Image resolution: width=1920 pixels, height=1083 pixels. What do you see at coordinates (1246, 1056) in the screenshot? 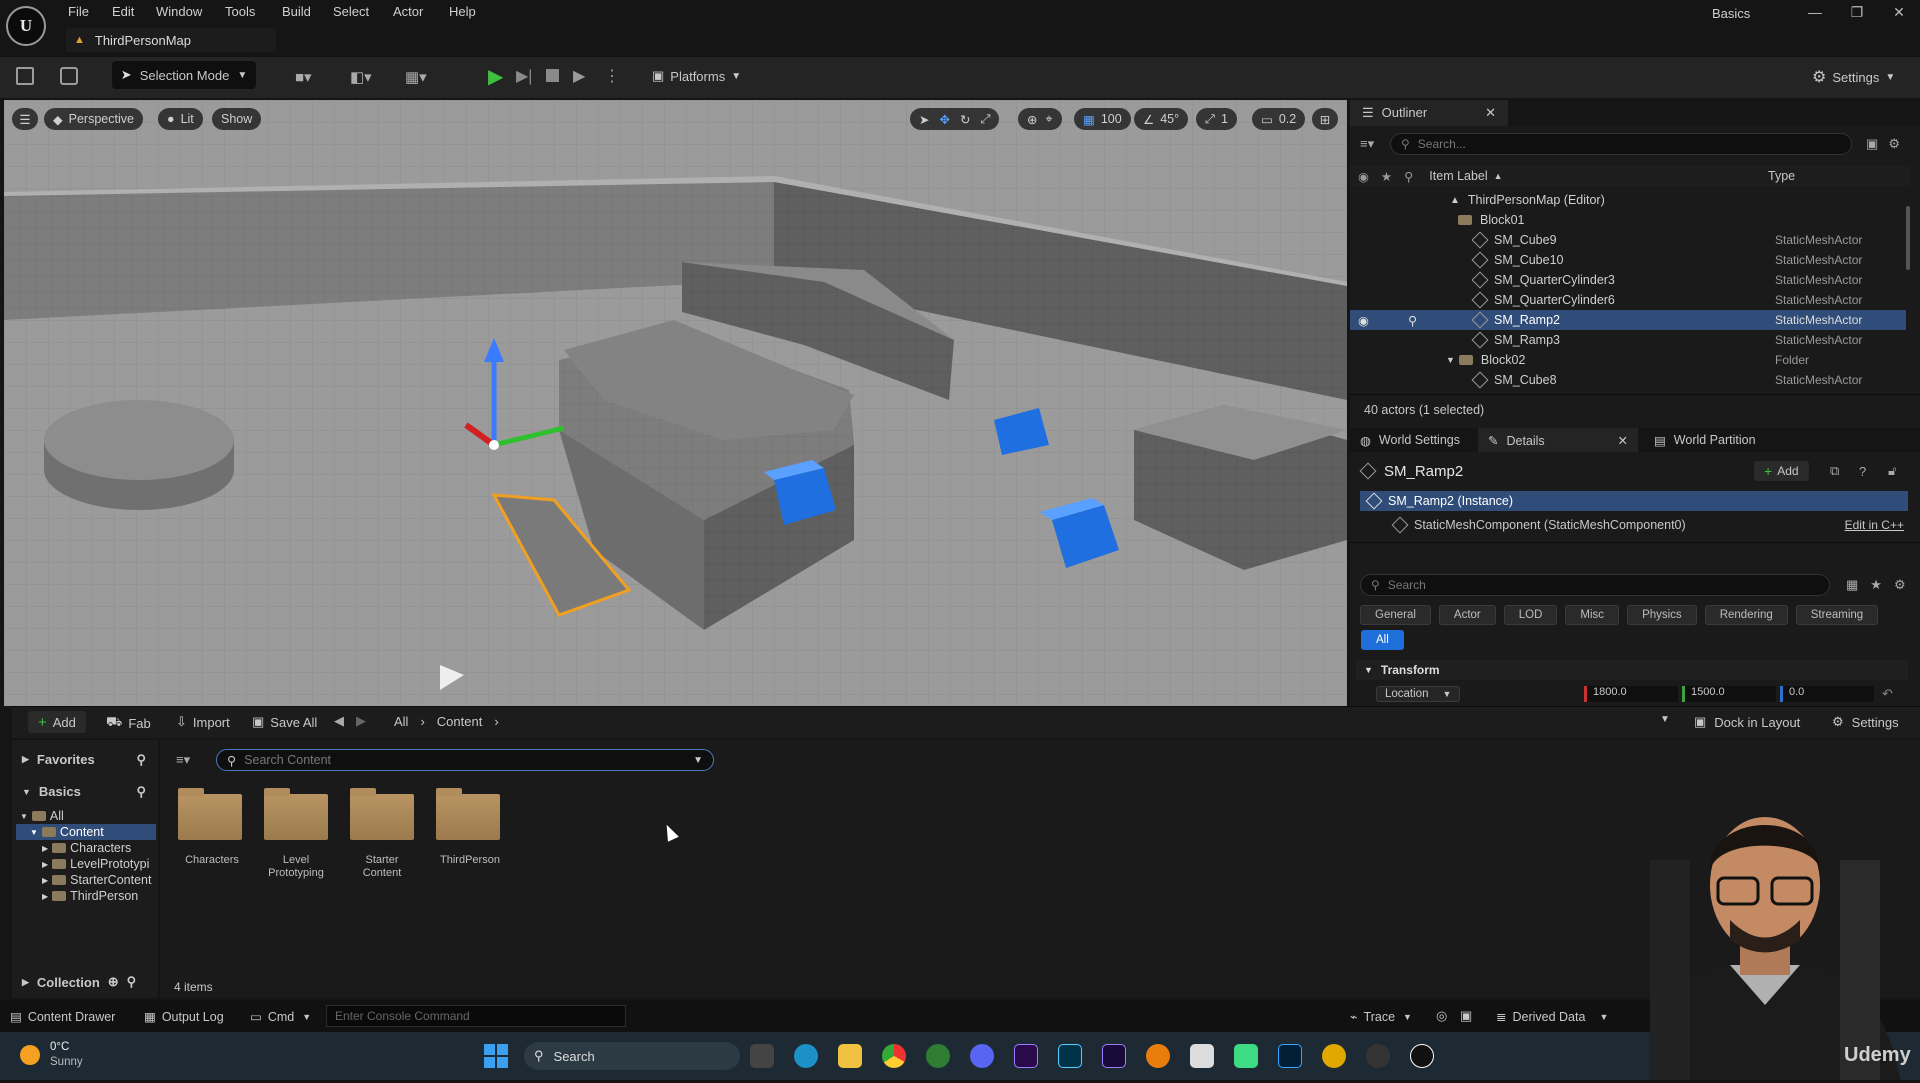
I see `android-icon` at bounding box center [1246, 1056].